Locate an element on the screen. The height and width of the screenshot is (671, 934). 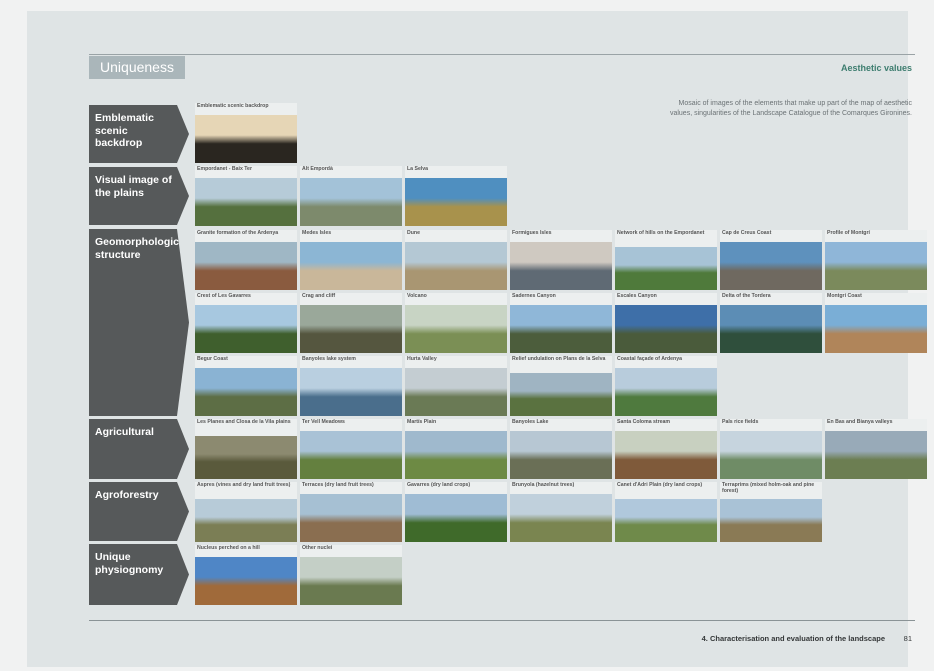
tile-label: Crest of Les Gavarres is located at coordinates (246, 299).